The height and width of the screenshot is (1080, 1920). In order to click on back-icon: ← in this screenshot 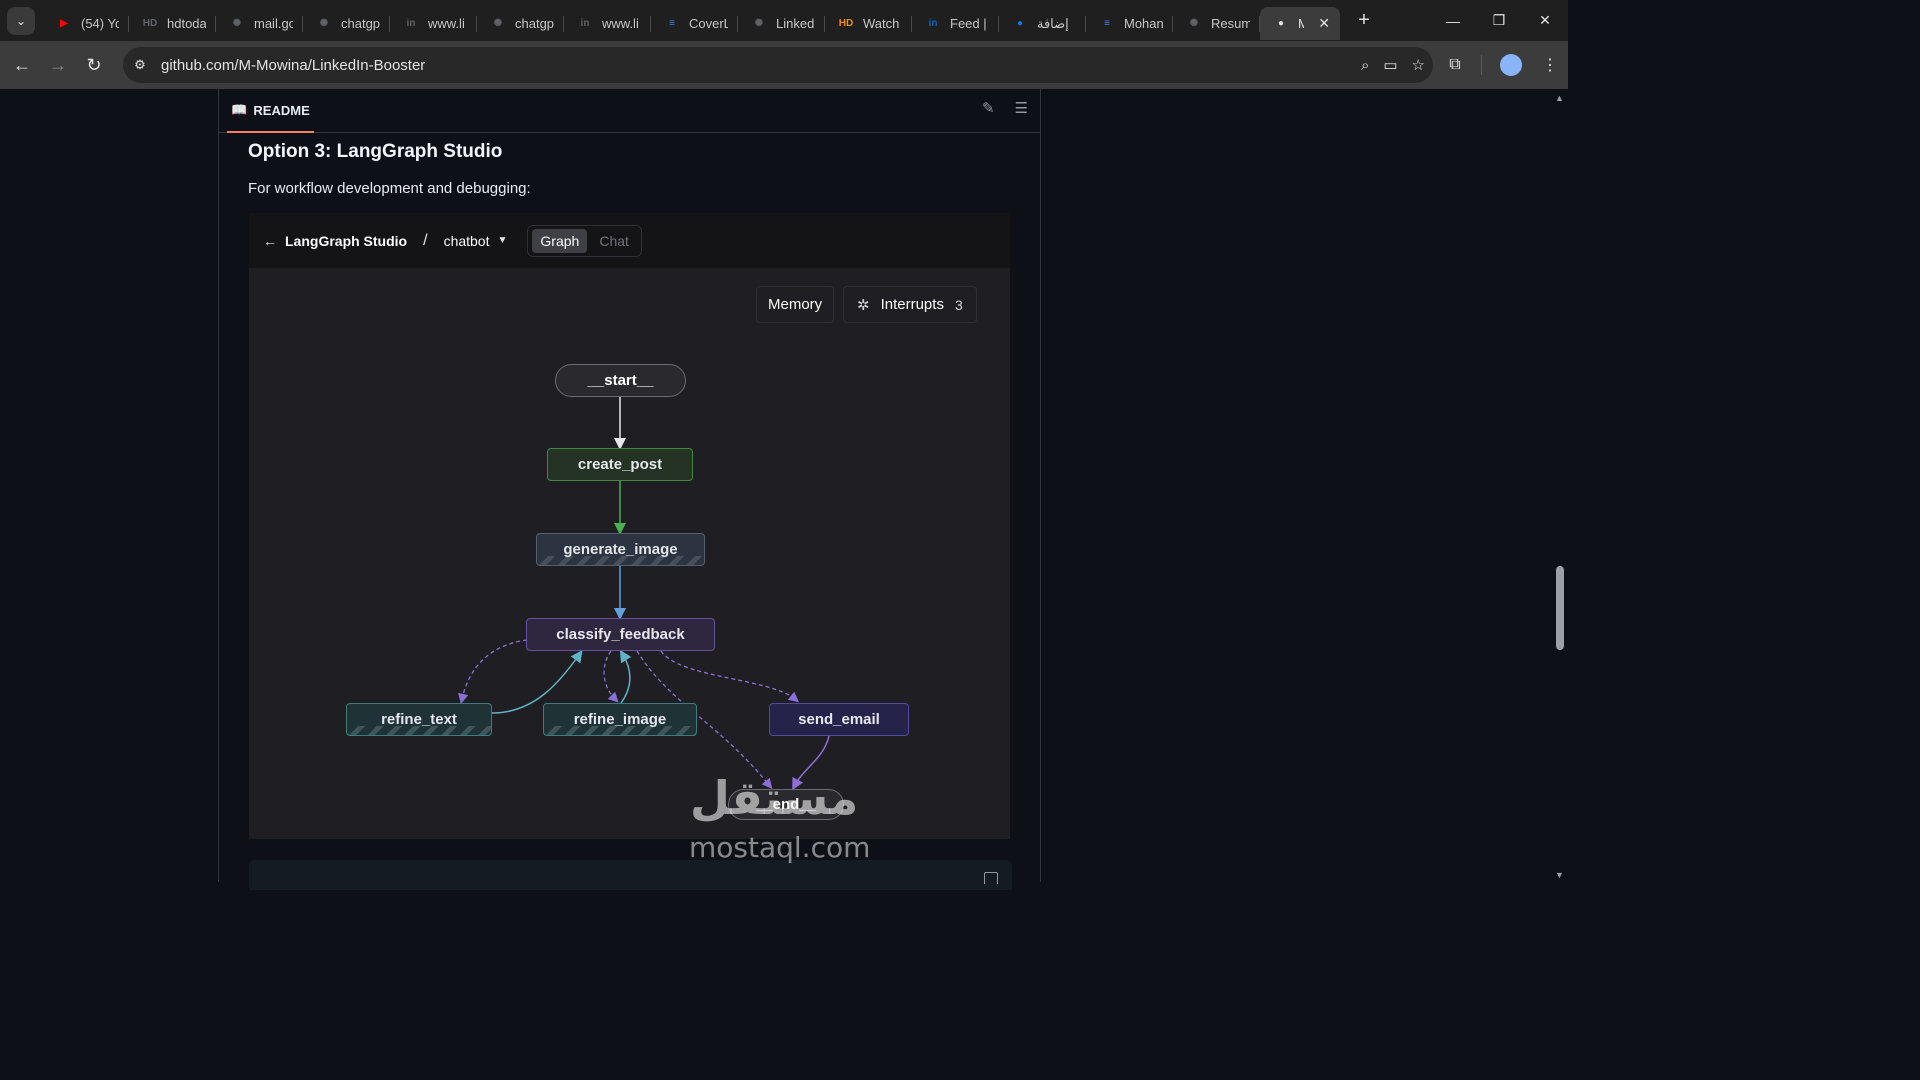, I will do `click(22, 65)`.